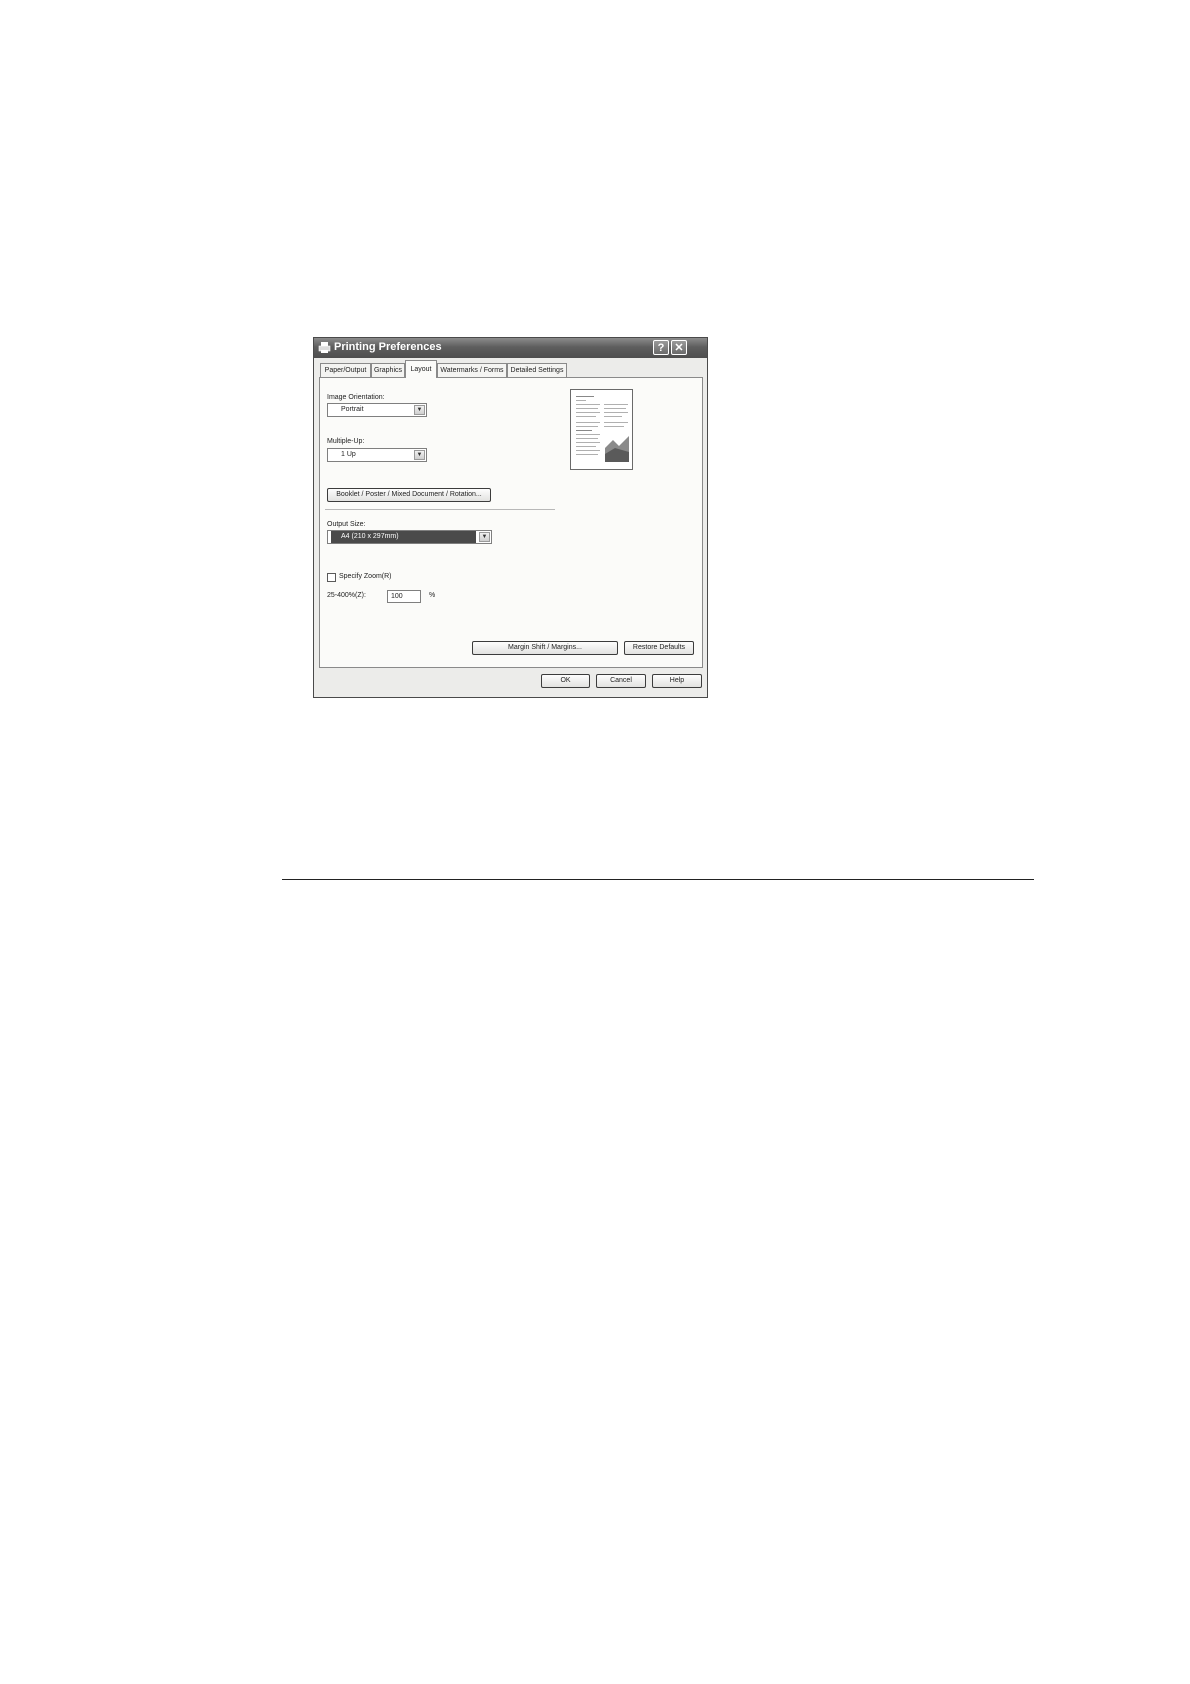 The height and width of the screenshot is (1684, 1190). I want to click on title-bar: Printing Preferences ? ✕, so click(510, 348).